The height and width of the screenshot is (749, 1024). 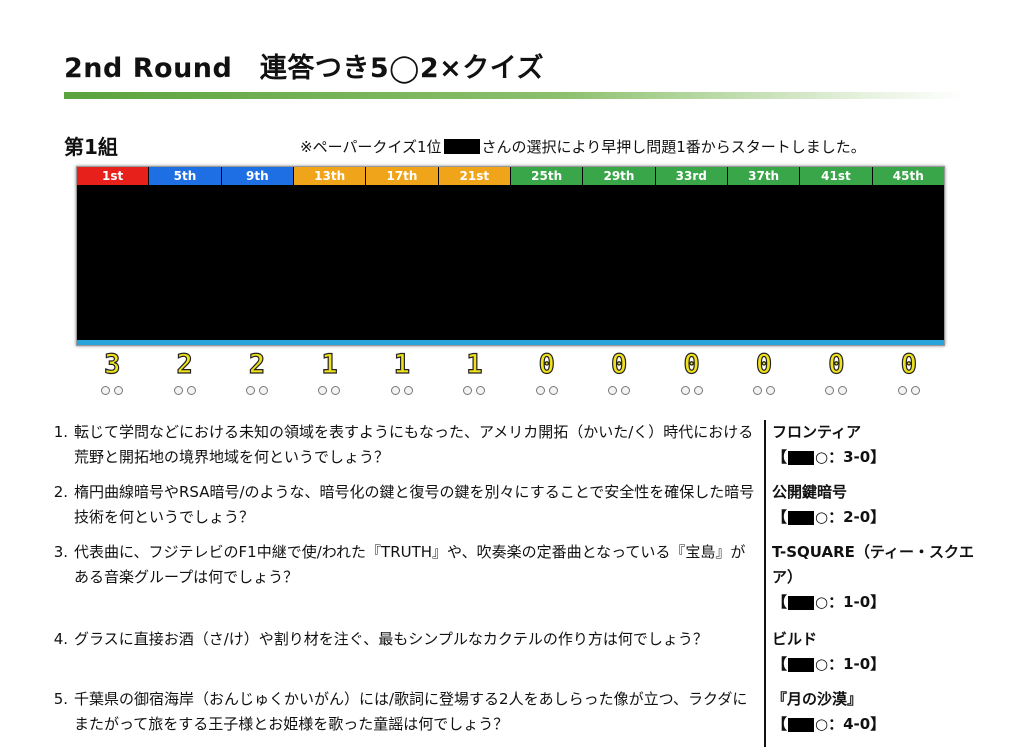 What do you see at coordinates (330, 176) in the screenshot?
I see `seat-rank-label: 13th` at bounding box center [330, 176].